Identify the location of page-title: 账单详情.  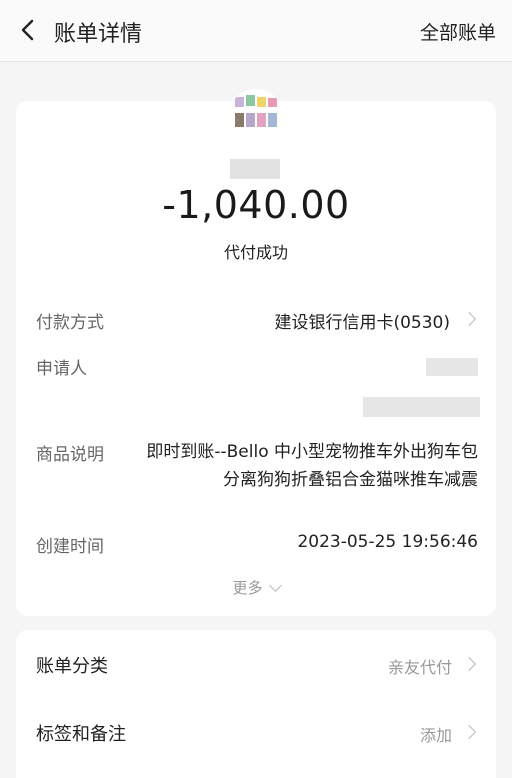
(98, 34).